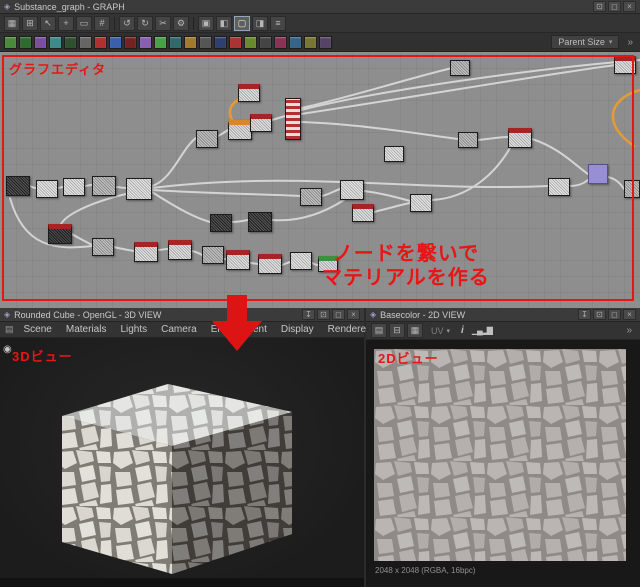 Image resolution: width=640 pixels, height=587 pixels. Describe the element at coordinates (160, 42) in the screenshot. I see `node-type-11-icon` at that location.